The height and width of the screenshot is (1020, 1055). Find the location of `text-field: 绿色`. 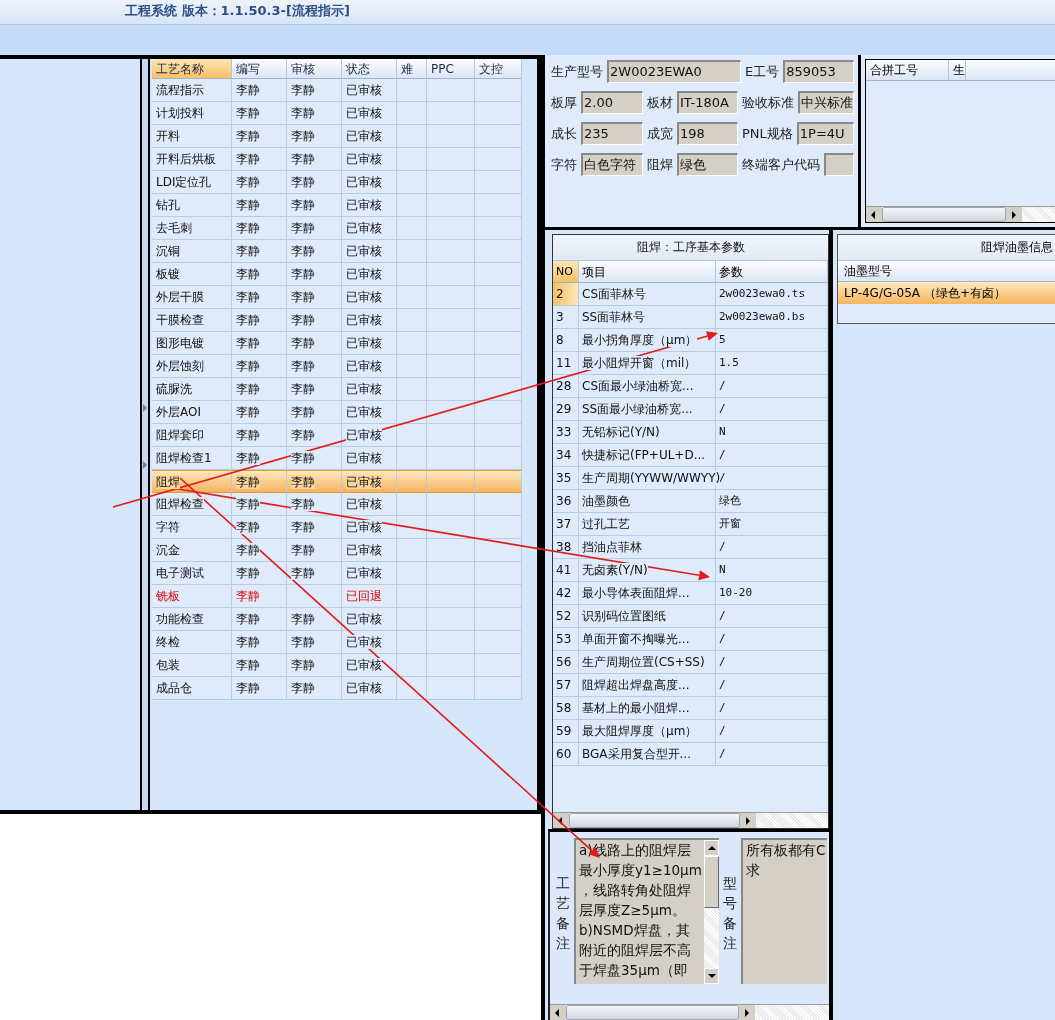

text-field: 绿色 is located at coordinates (707, 164).